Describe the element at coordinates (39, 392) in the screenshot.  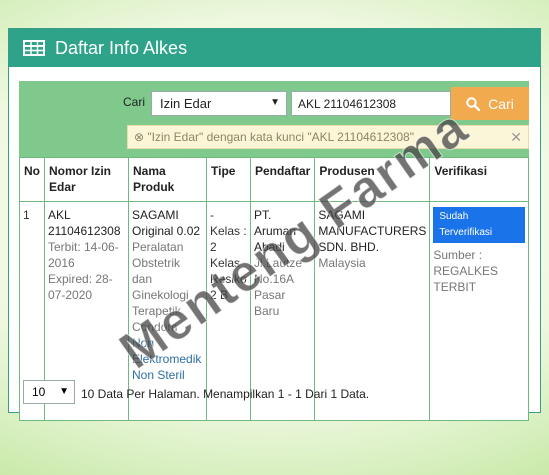
I see `per-page-value: 10` at that location.